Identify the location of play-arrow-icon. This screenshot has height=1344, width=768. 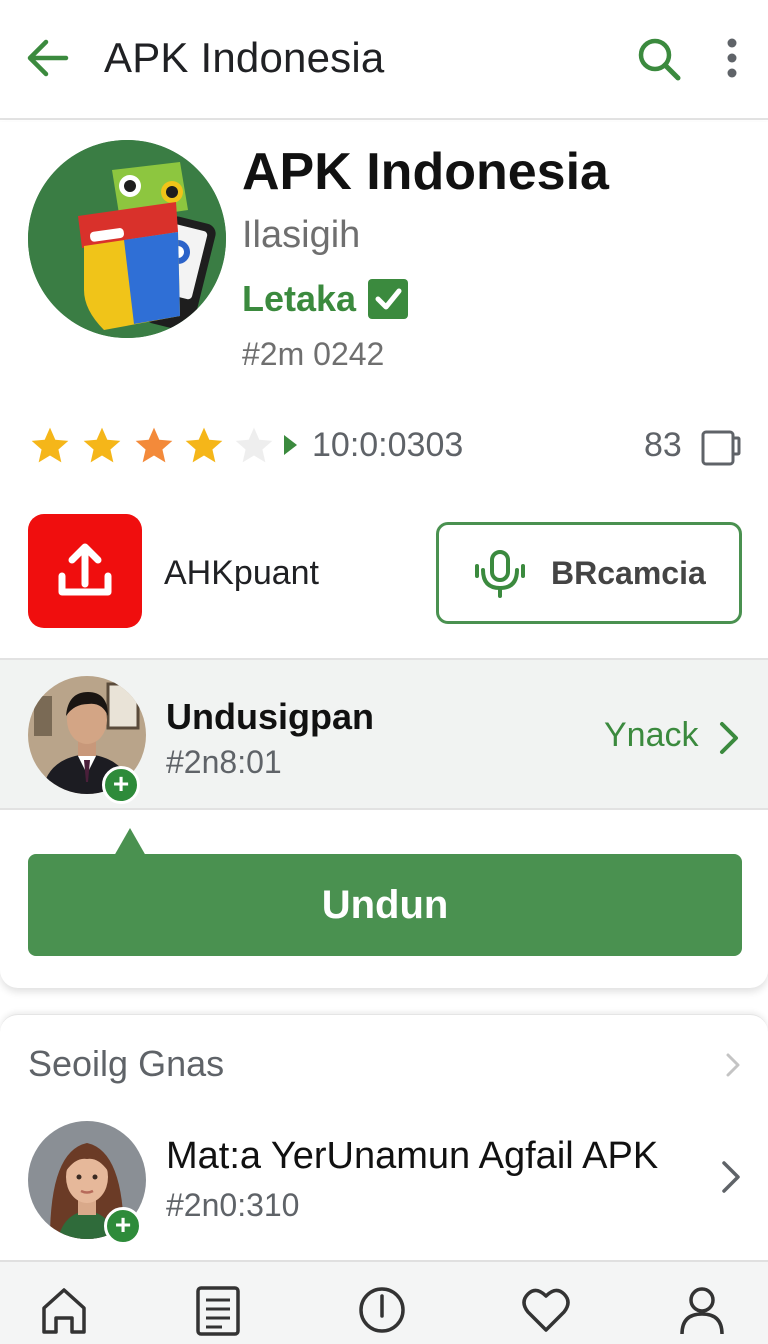
(290, 445).